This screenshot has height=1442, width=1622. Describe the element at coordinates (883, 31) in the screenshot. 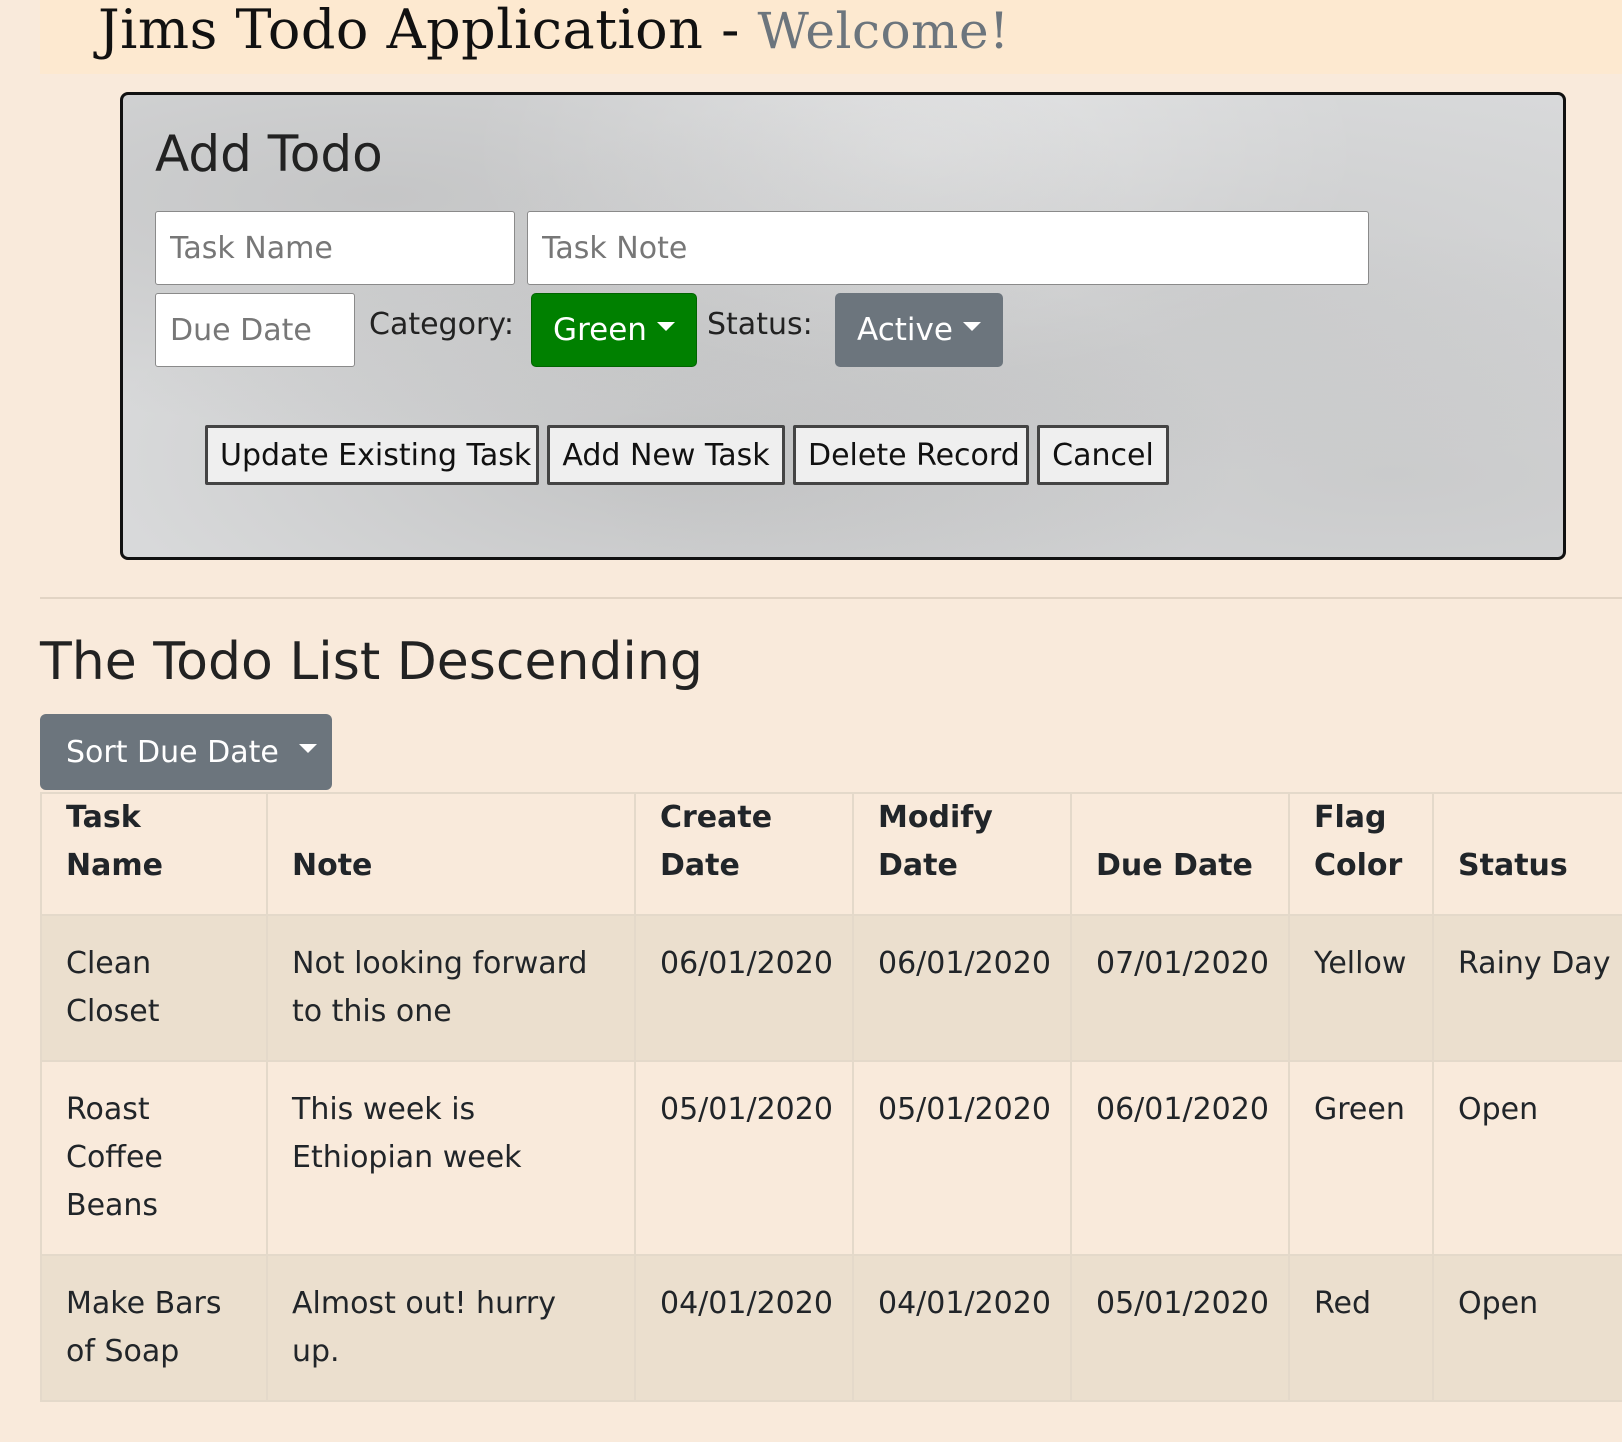

I see `welcome-text: Welcome!` at that location.